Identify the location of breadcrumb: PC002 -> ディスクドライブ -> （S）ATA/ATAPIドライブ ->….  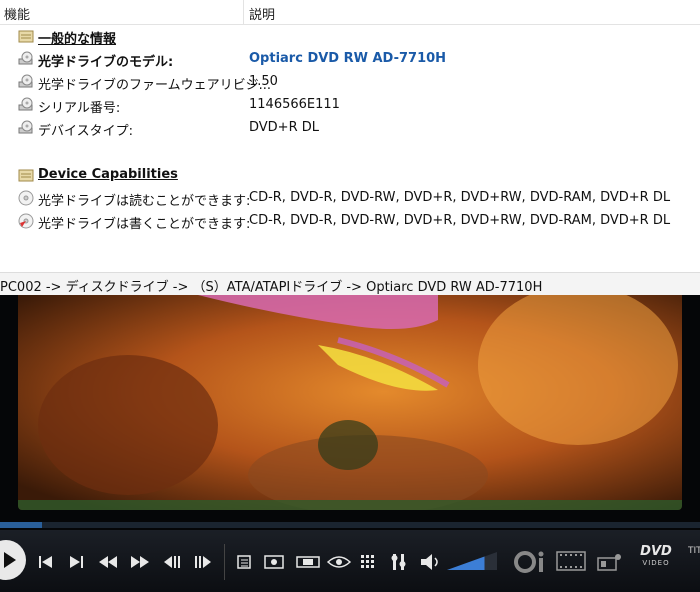
(350, 284).